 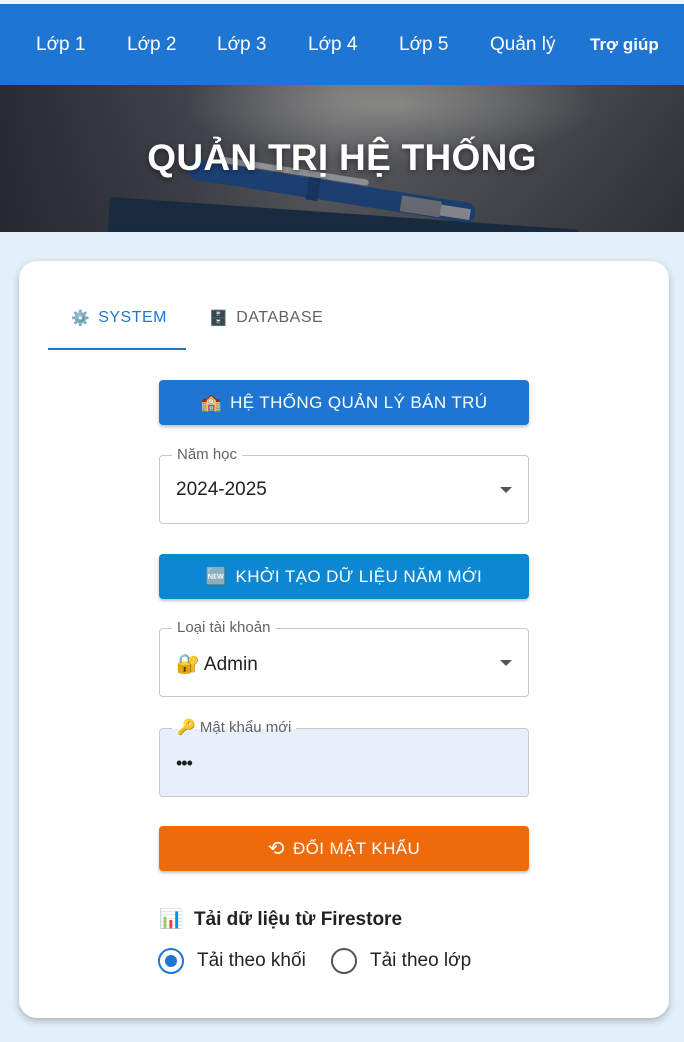 What do you see at coordinates (117, 349) in the screenshot?
I see `active-tab-indicator` at bounding box center [117, 349].